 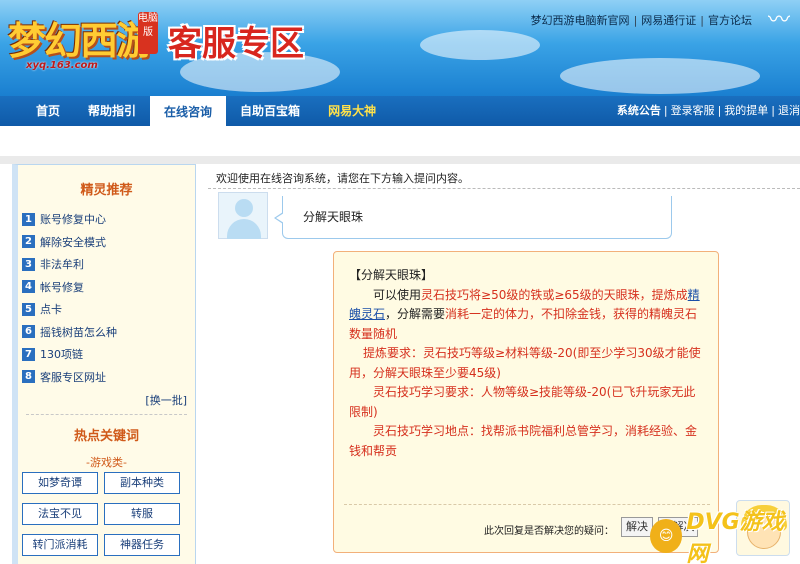 I want to click on nav-self-service: 自助百宝箱, so click(x=270, y=111).